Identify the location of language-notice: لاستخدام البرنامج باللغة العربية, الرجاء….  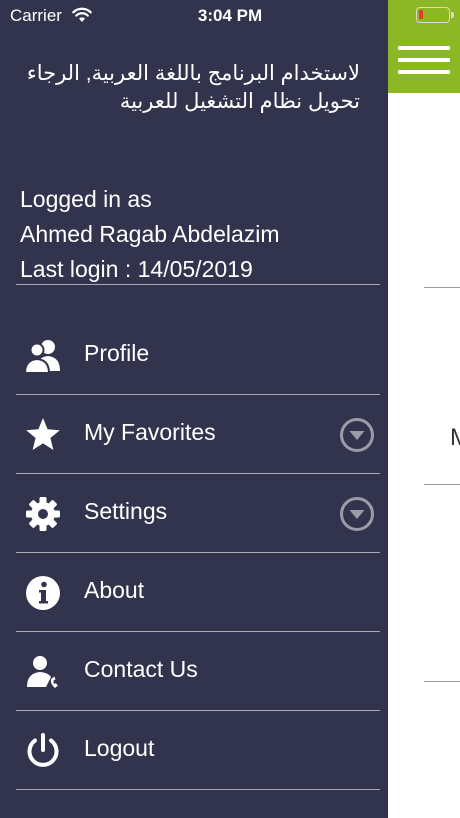
(193, 87).